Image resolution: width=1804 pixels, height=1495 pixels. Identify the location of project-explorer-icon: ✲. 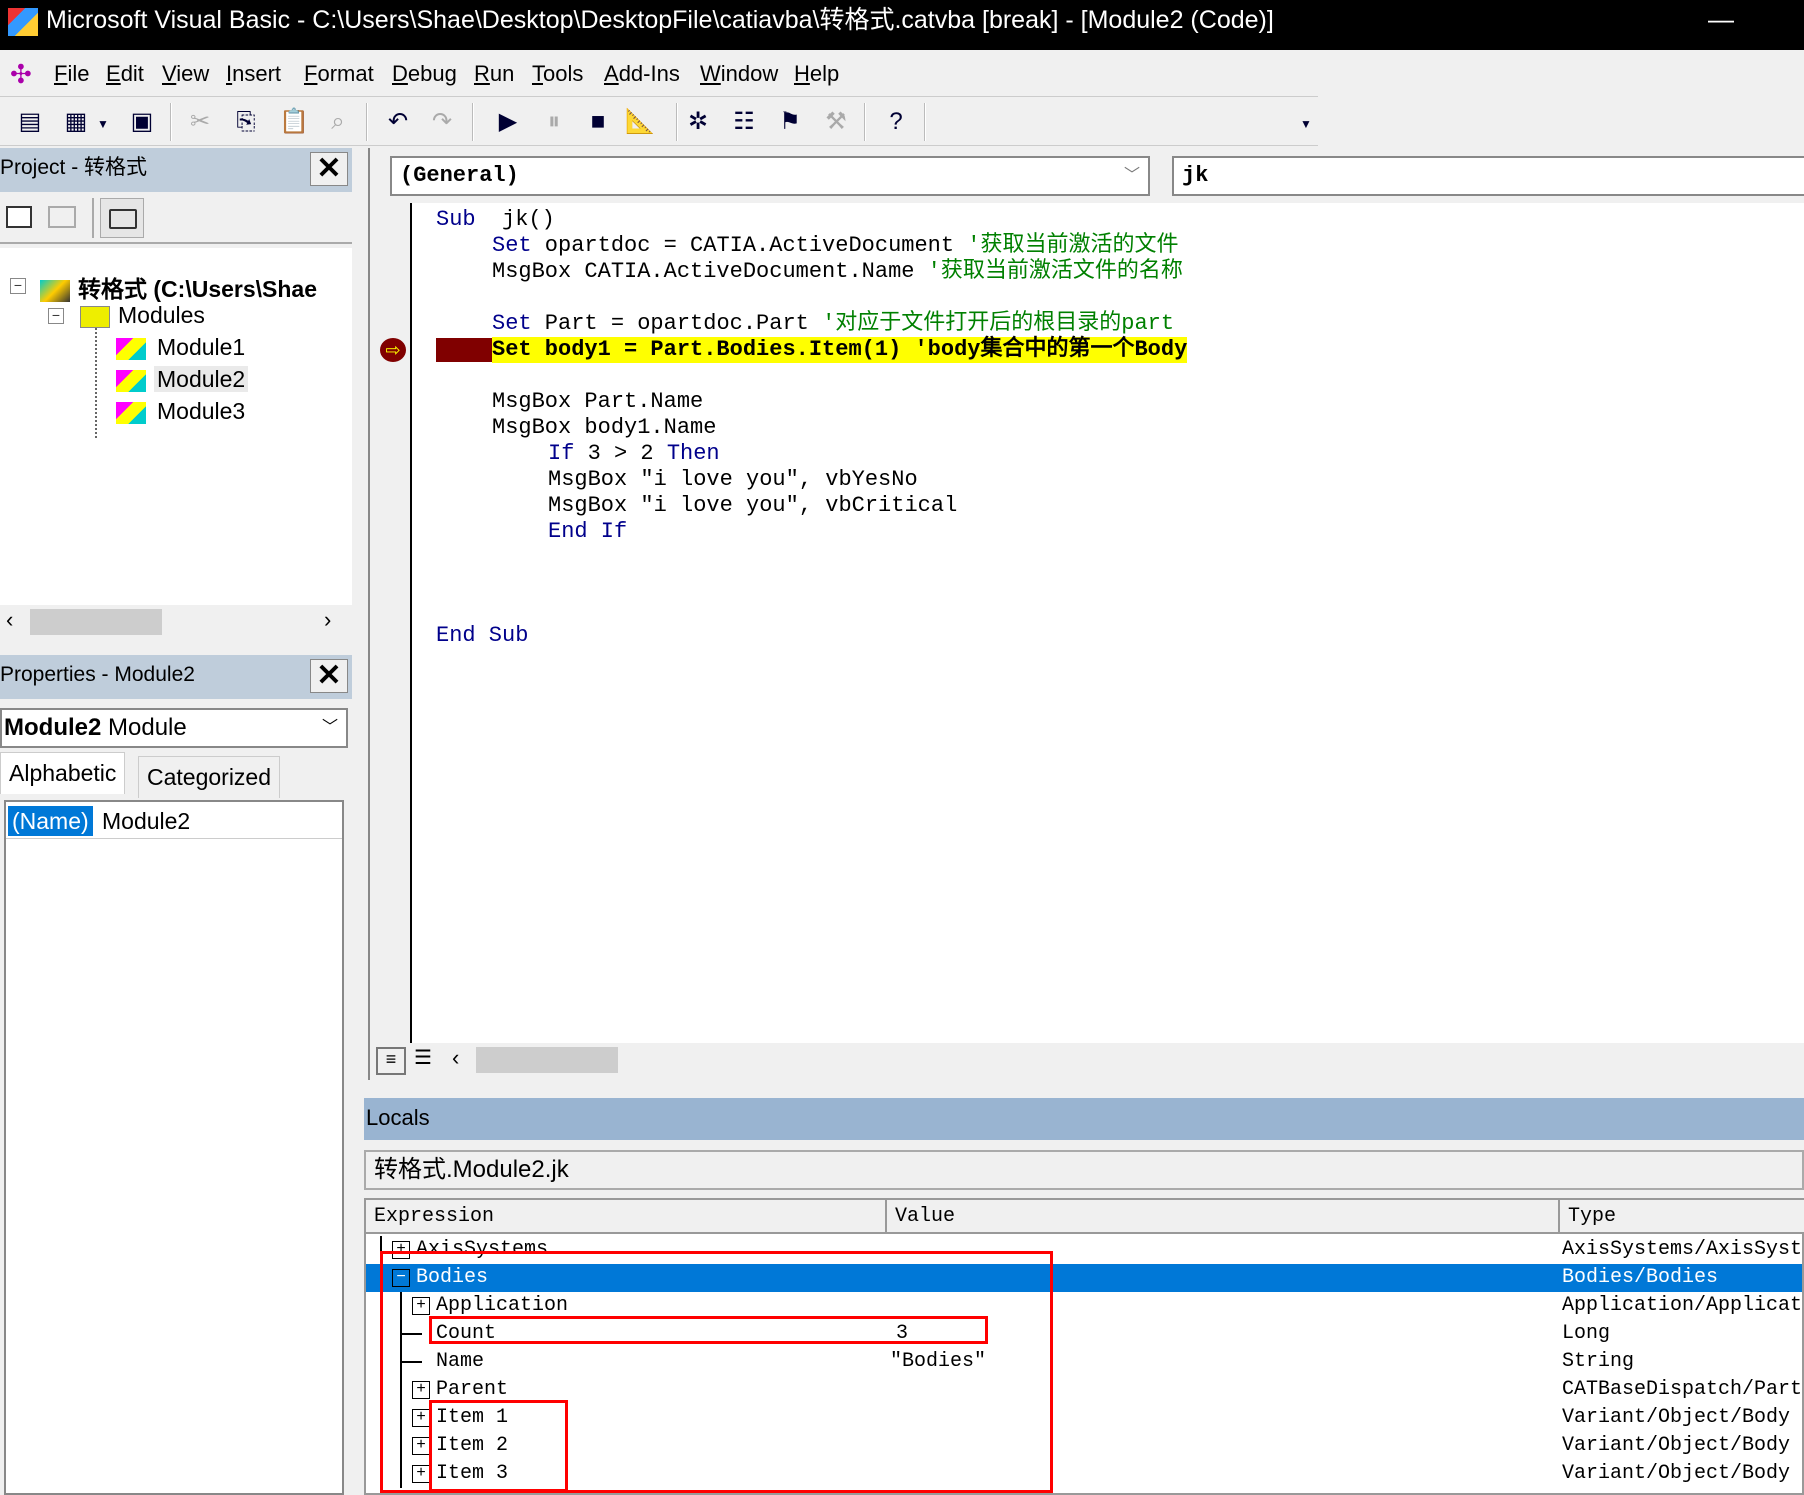
(698, 122).